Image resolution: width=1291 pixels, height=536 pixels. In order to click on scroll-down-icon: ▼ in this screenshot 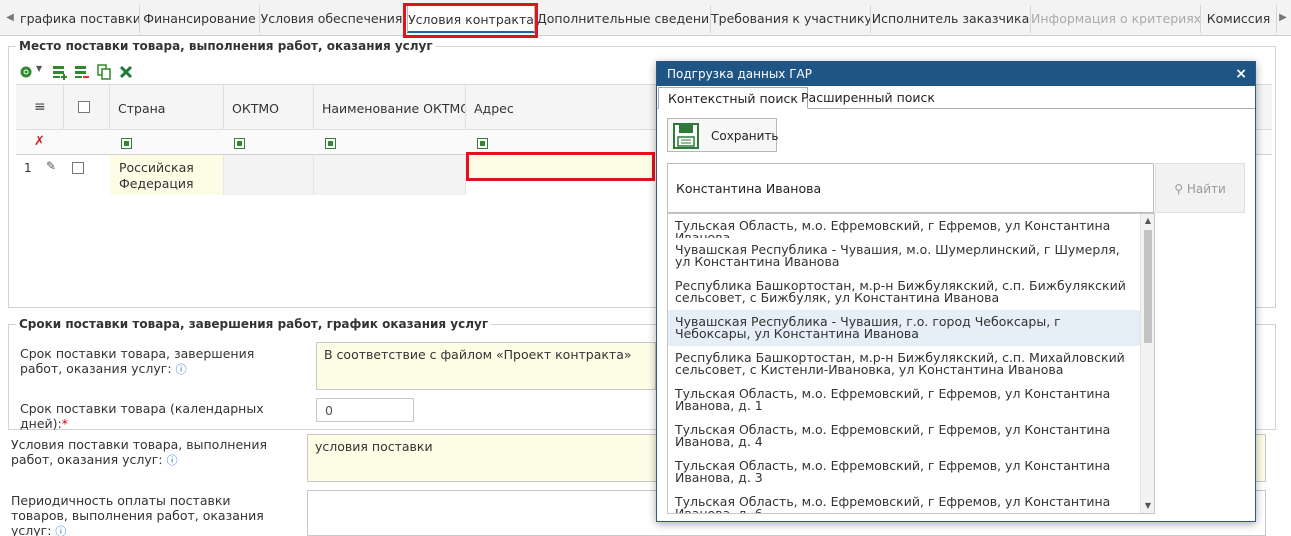, I will do `click(1147, 506)`.